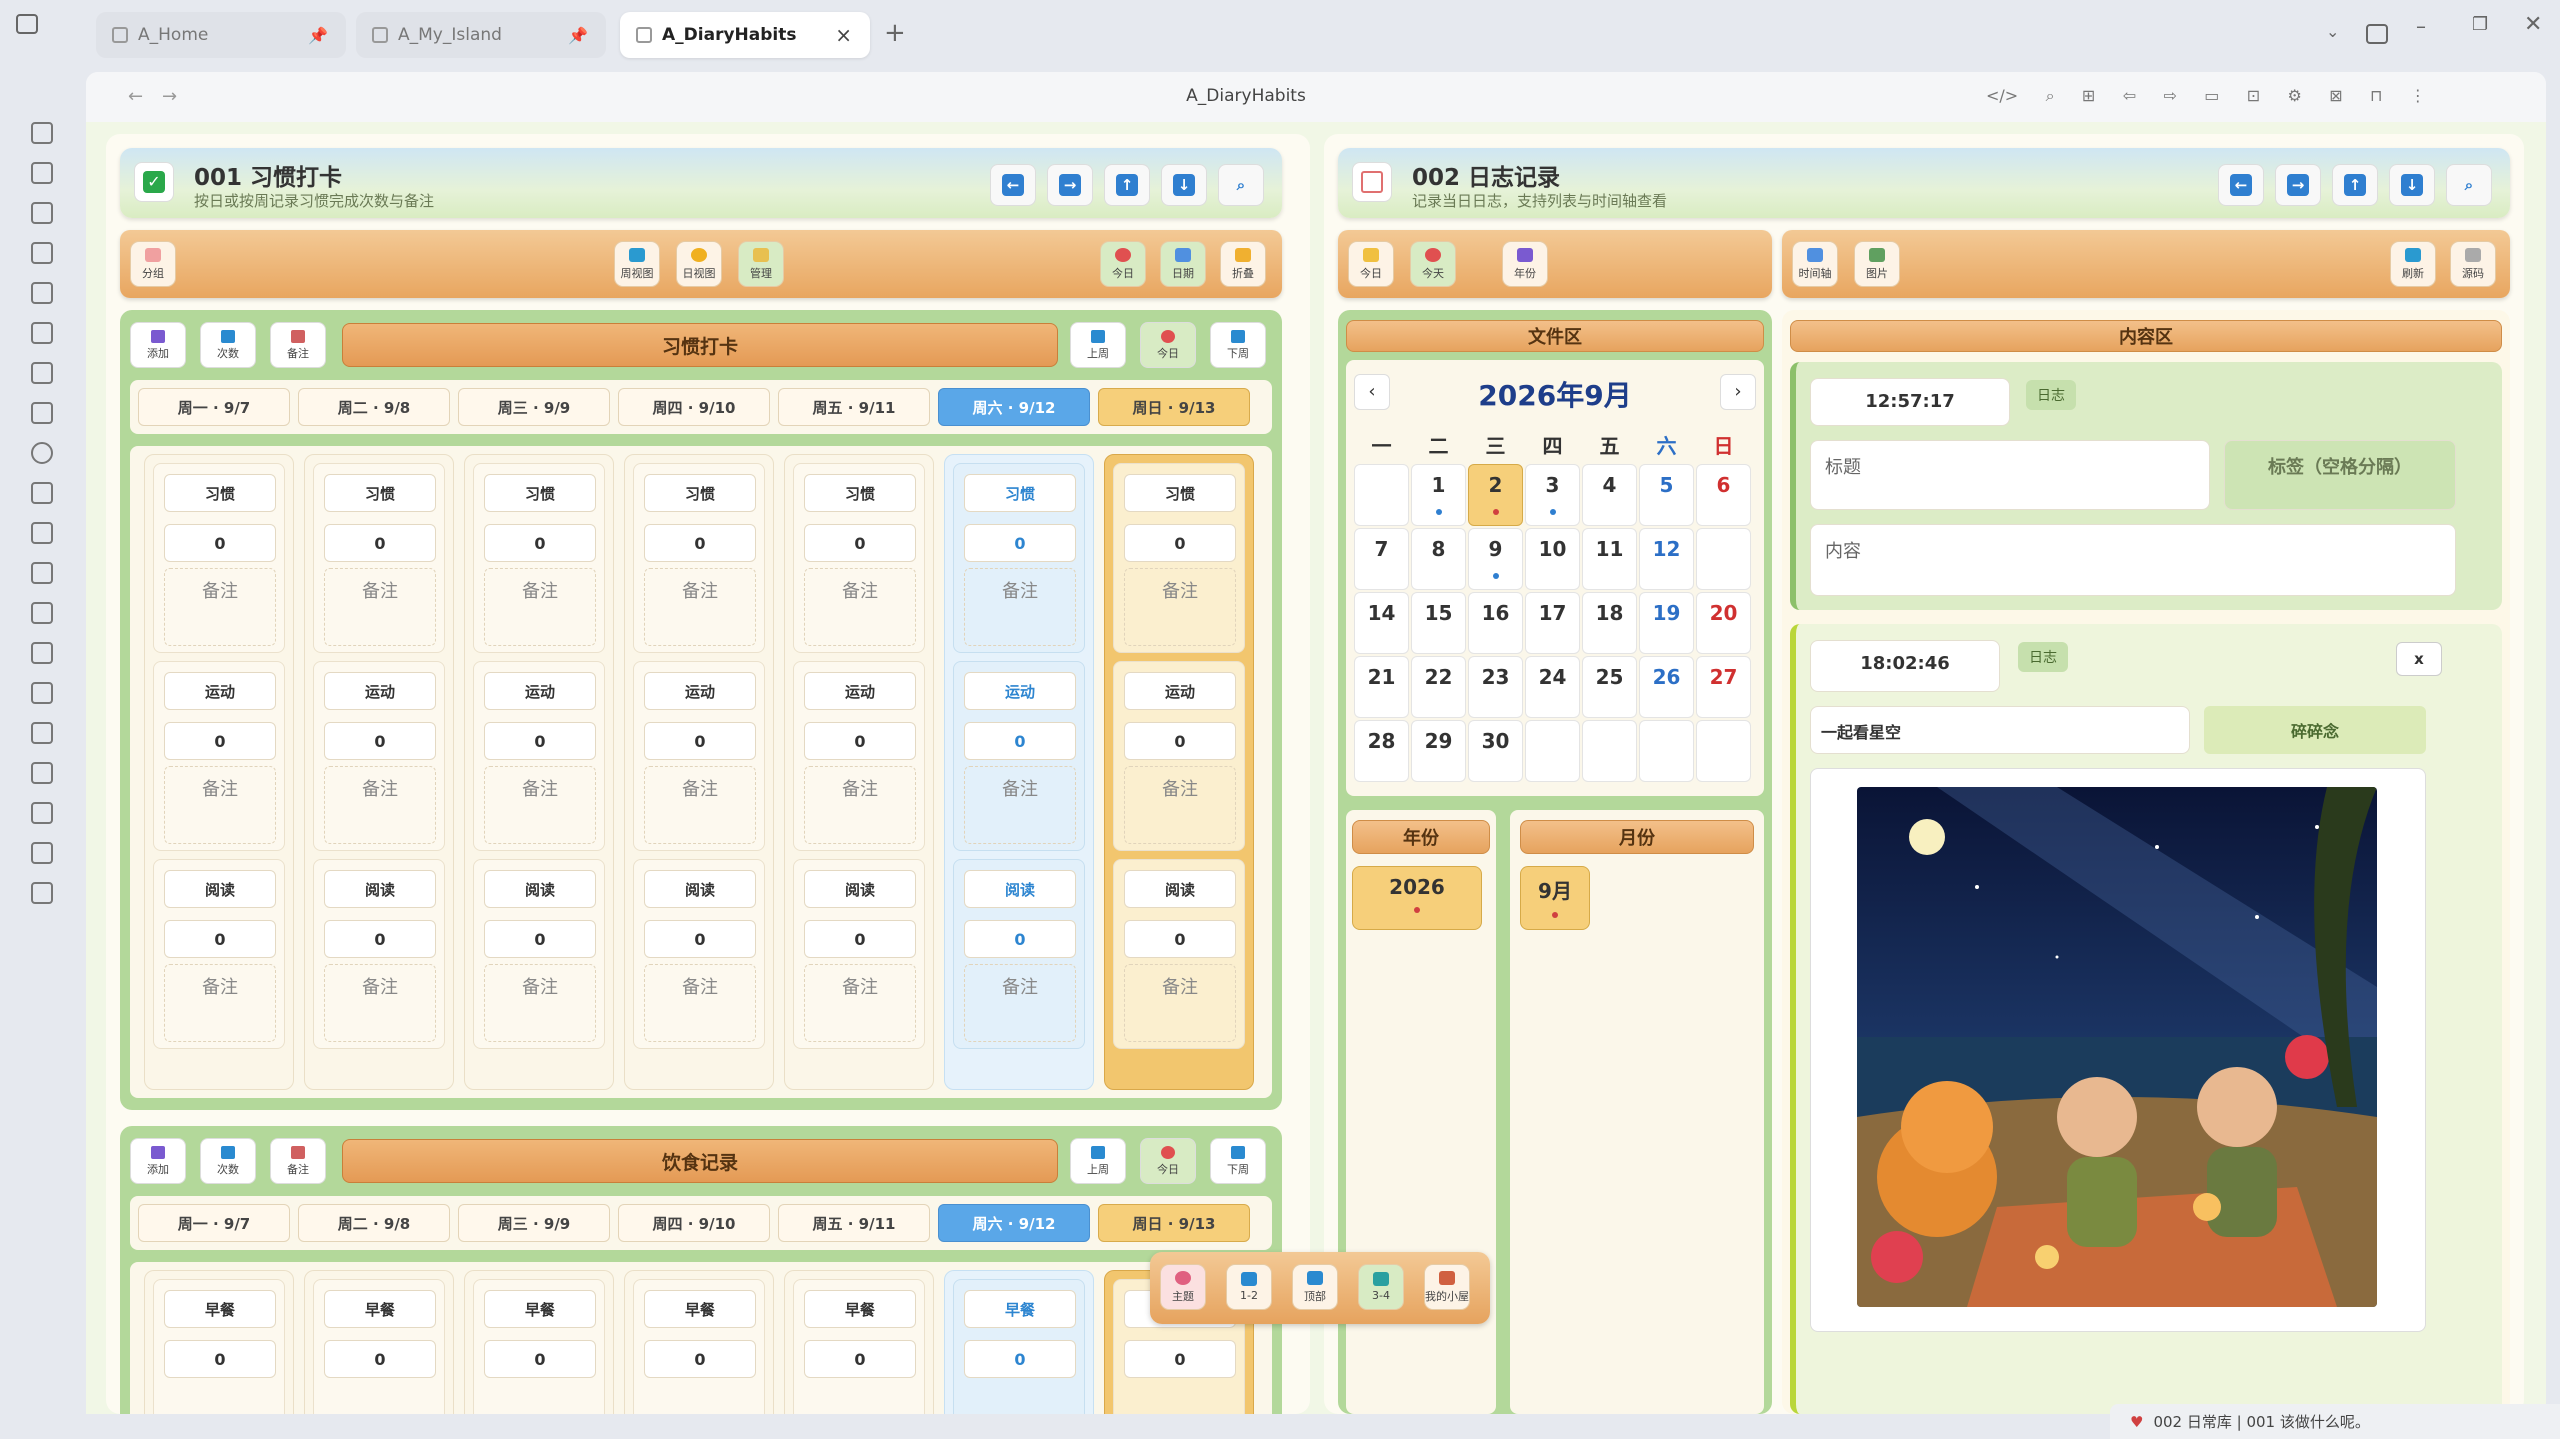 This screenshot has width=2560, height=1439. What do you see at coordinates (1238, 1161) in the screenshot?
I see `next-week-button: 下周` at bounding box center [1238, 1161].